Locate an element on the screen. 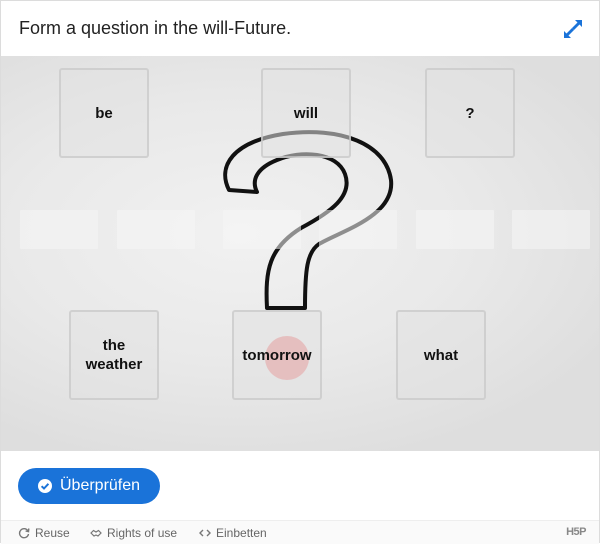  embed-icon is located at coordinates (205, 533).